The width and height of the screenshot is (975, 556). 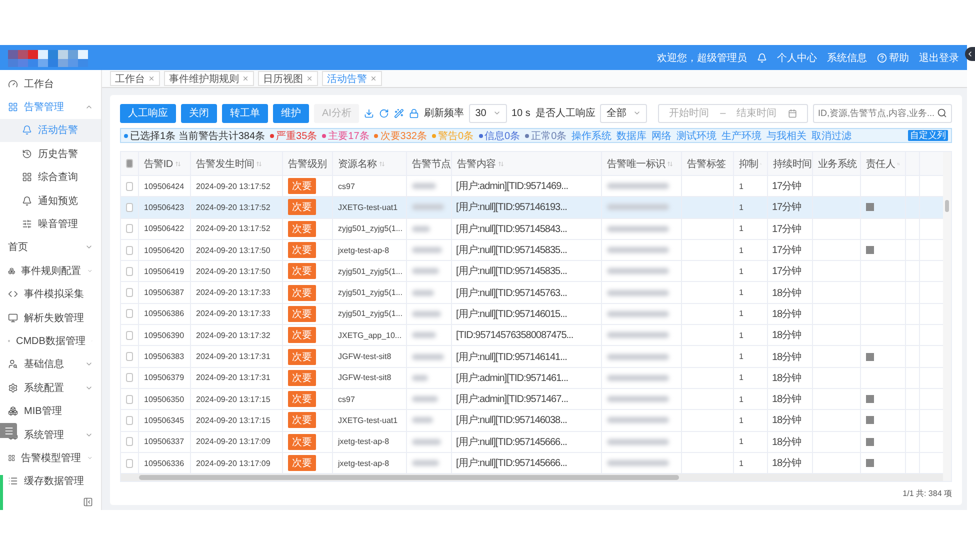 I want to click on horizontal-scrollbar, so click(x=532, y=478).